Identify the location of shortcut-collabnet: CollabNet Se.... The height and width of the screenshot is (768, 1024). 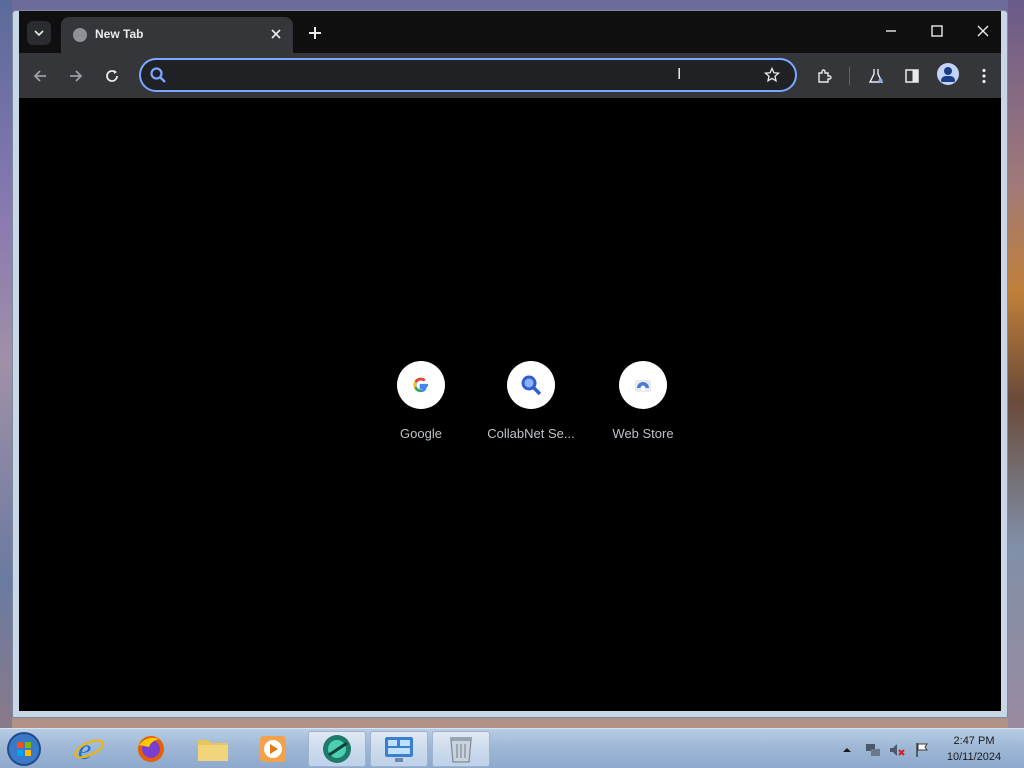
(531, 406).